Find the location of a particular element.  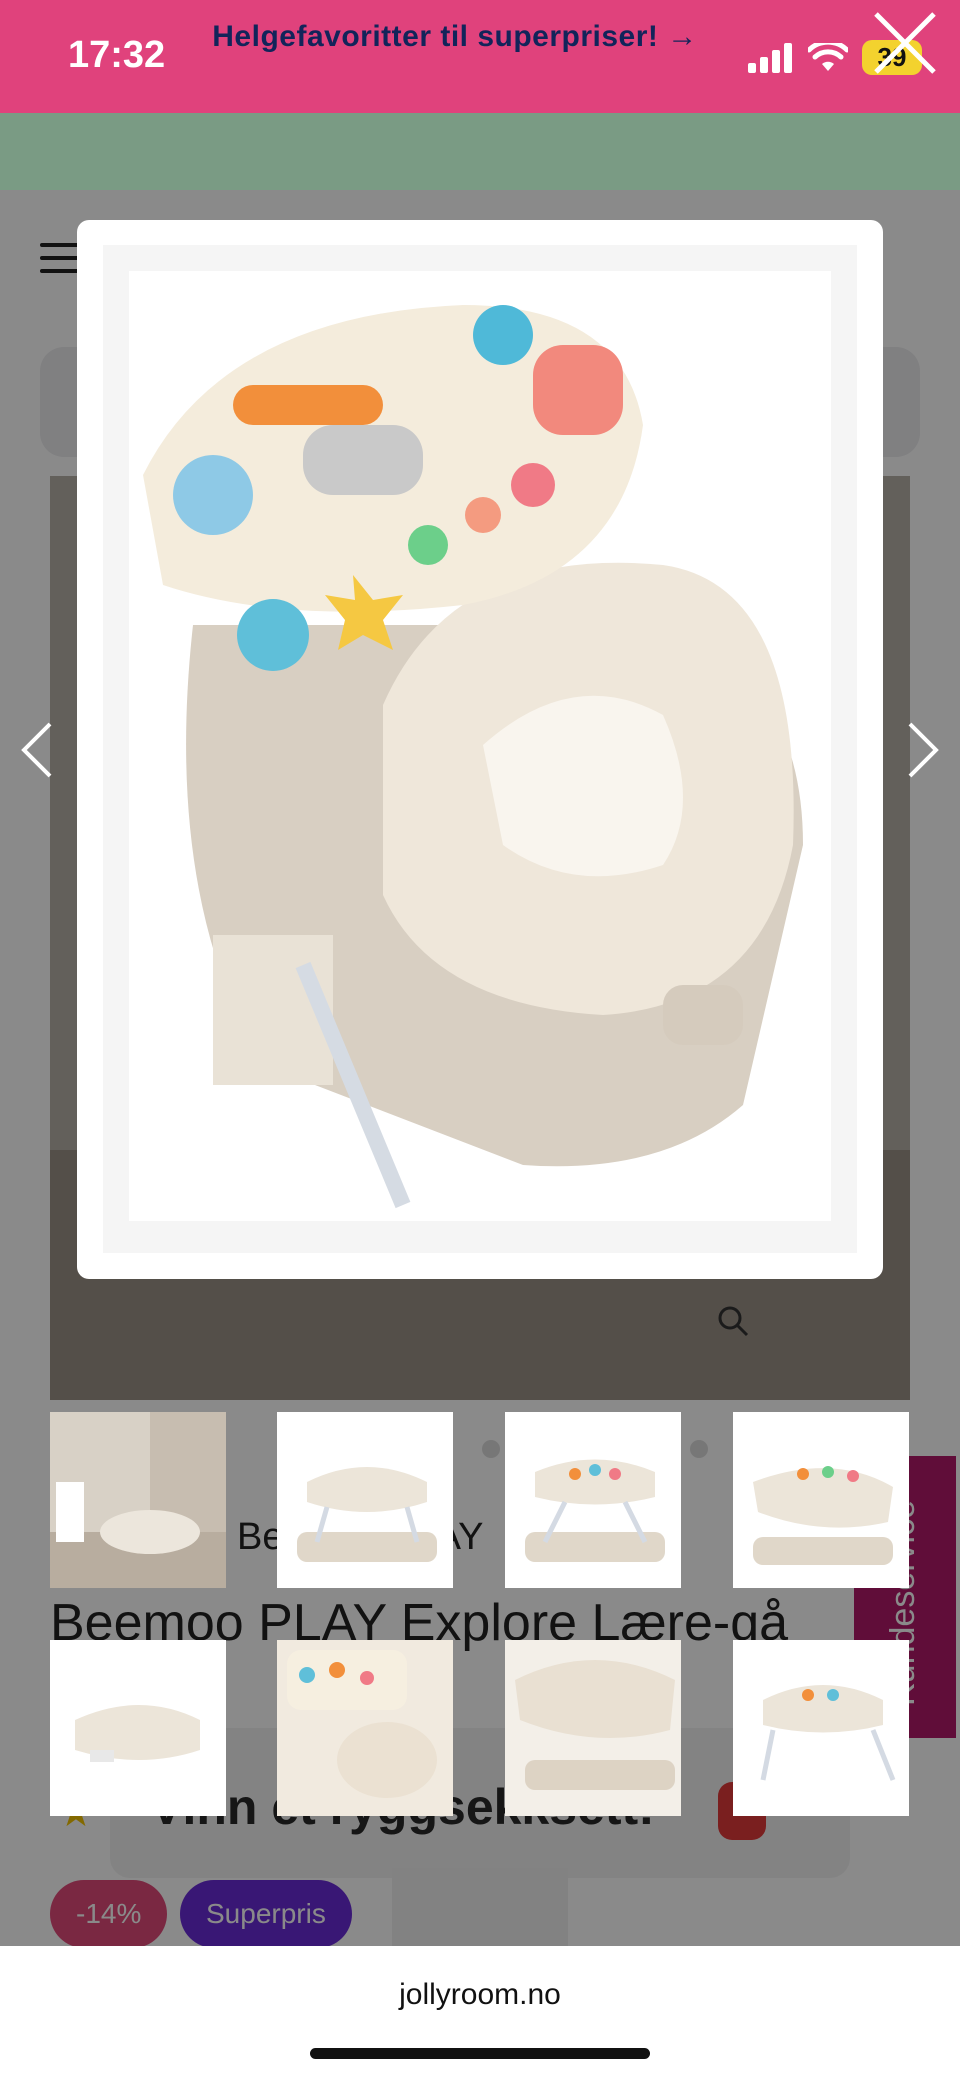

browser-url-bar is located at coordinates (480, 2012).